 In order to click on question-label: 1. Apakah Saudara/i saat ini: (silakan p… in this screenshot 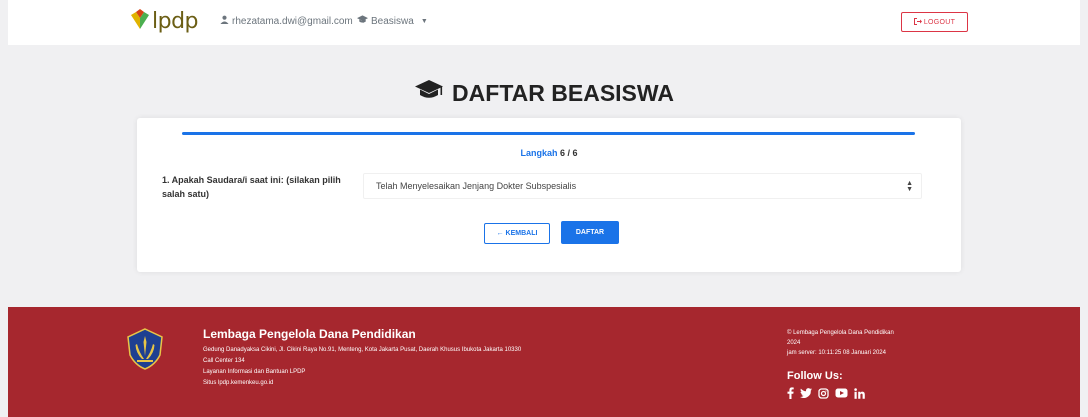, I will do `click(251, 187)`.